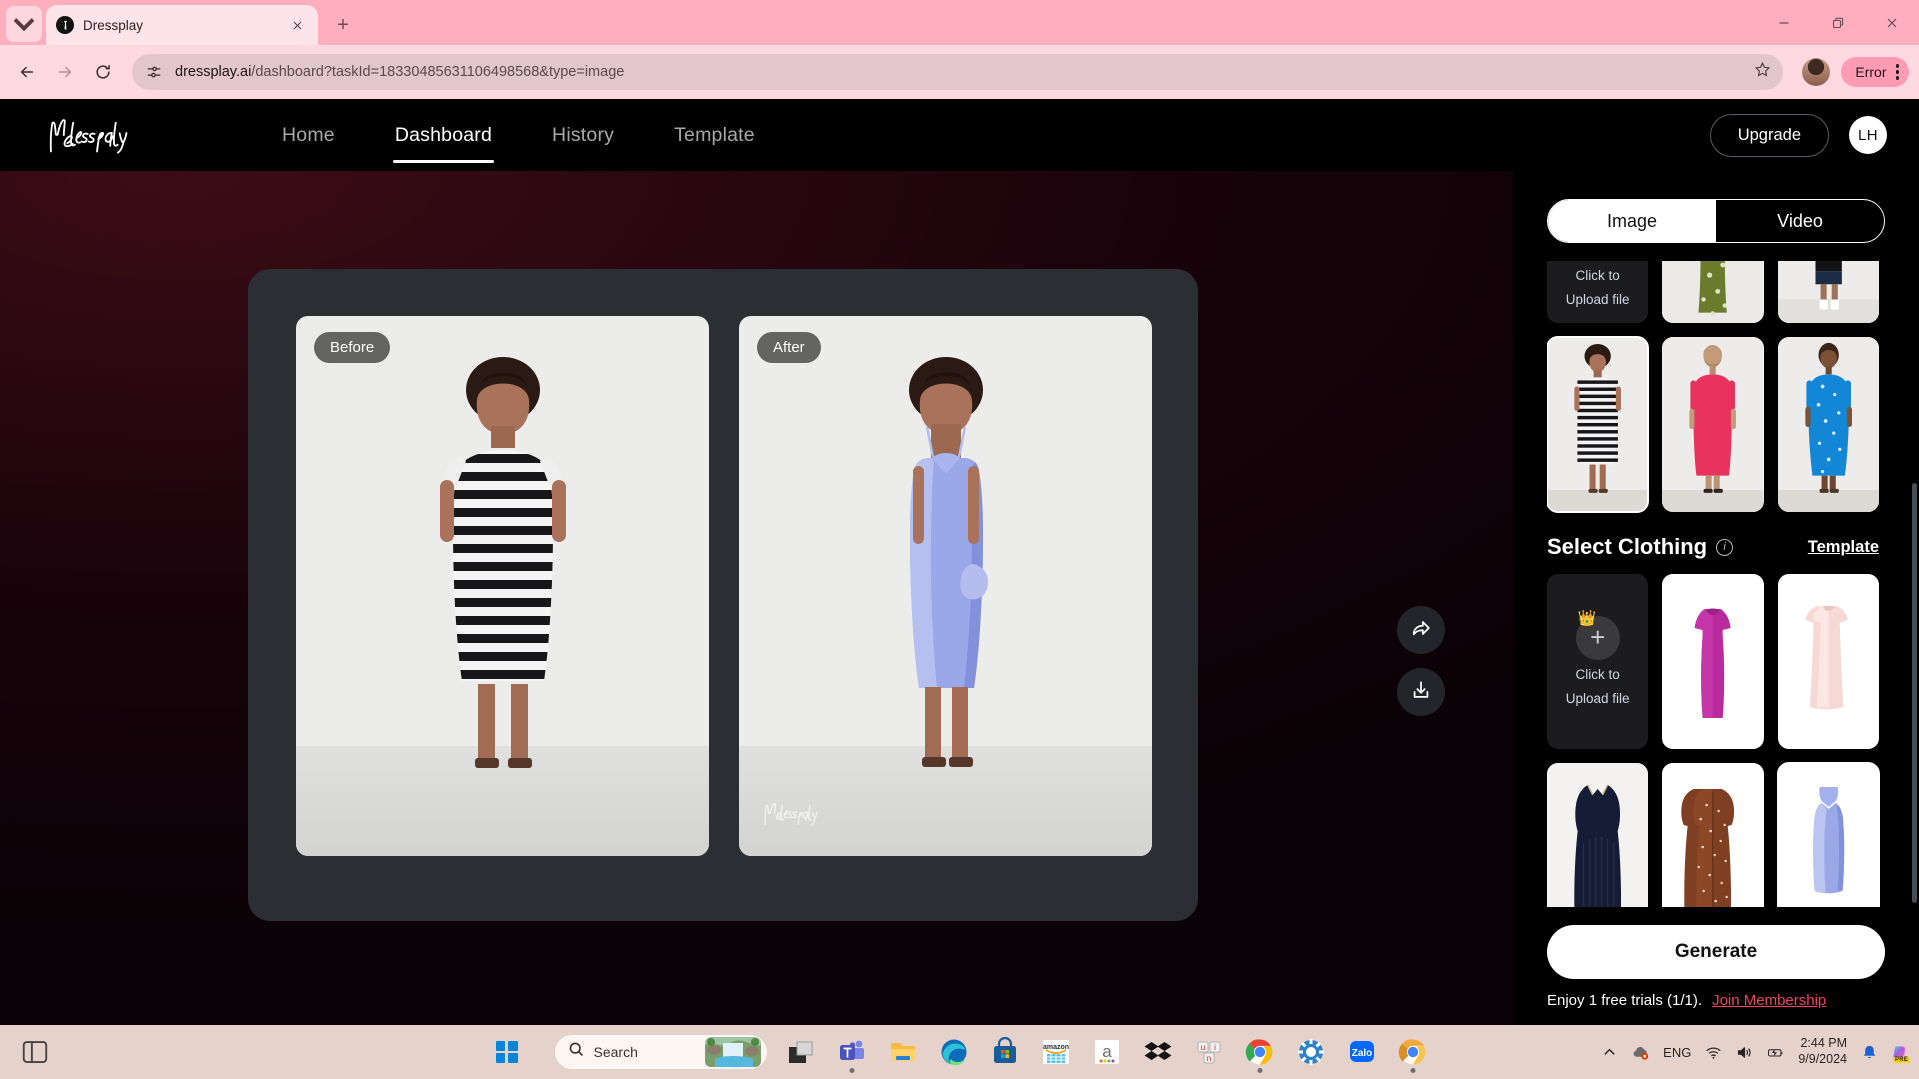  I want to click on download-button, so click(1421, 692).